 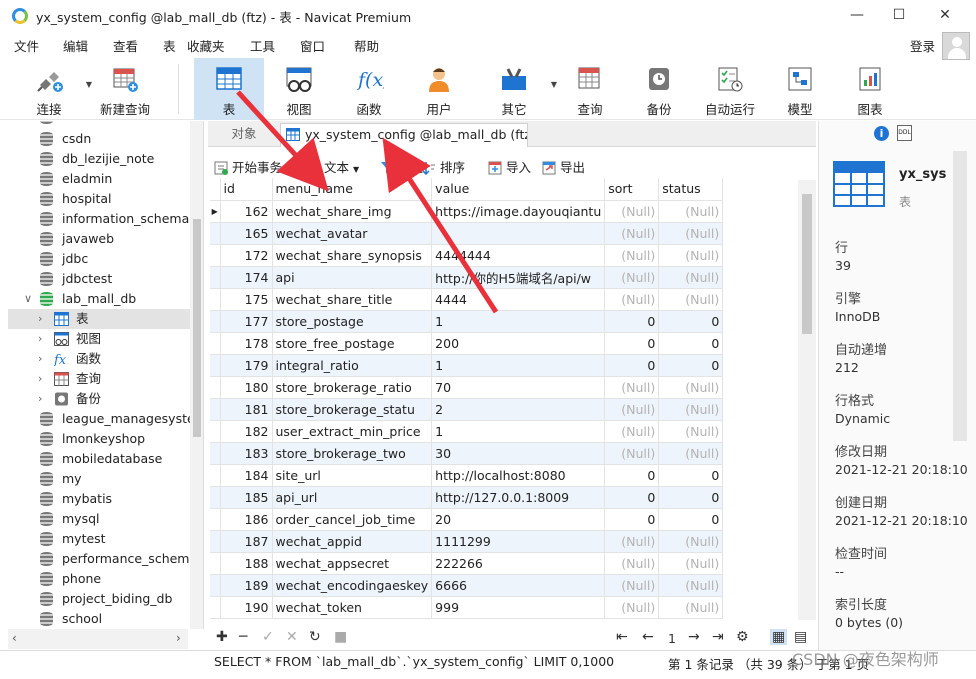 What do you see at coordinates (352, 321) in the screenshot?
I see `cell-menu-name: store_postage` at bounding box center [352, 321].